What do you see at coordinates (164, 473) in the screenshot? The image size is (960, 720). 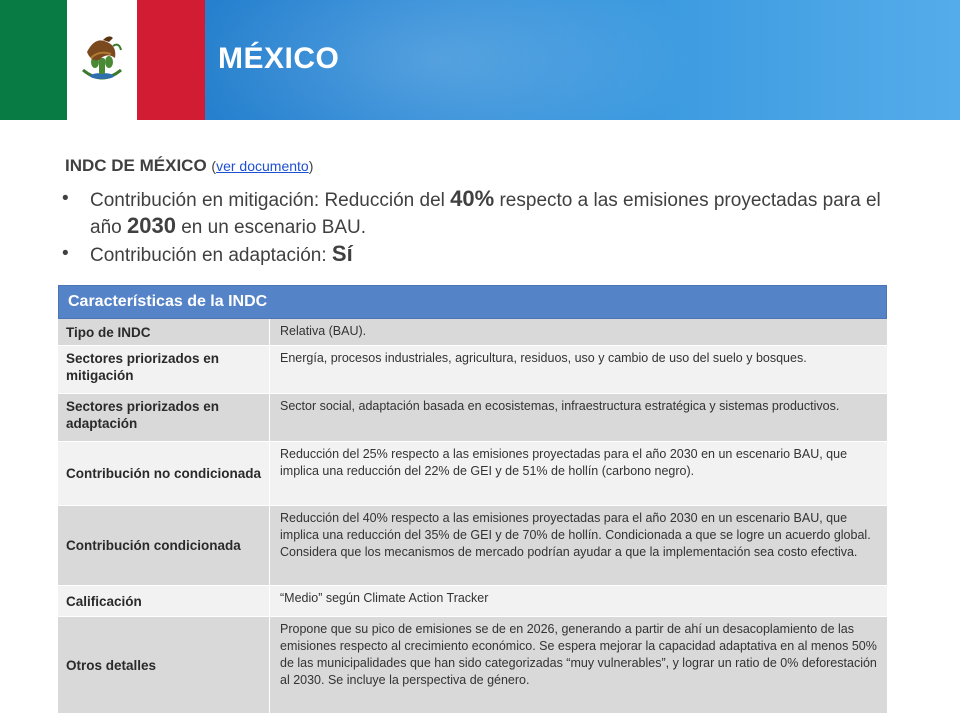 I see `row-key: Contribución no condicionada` at bounding box center [164, 473].